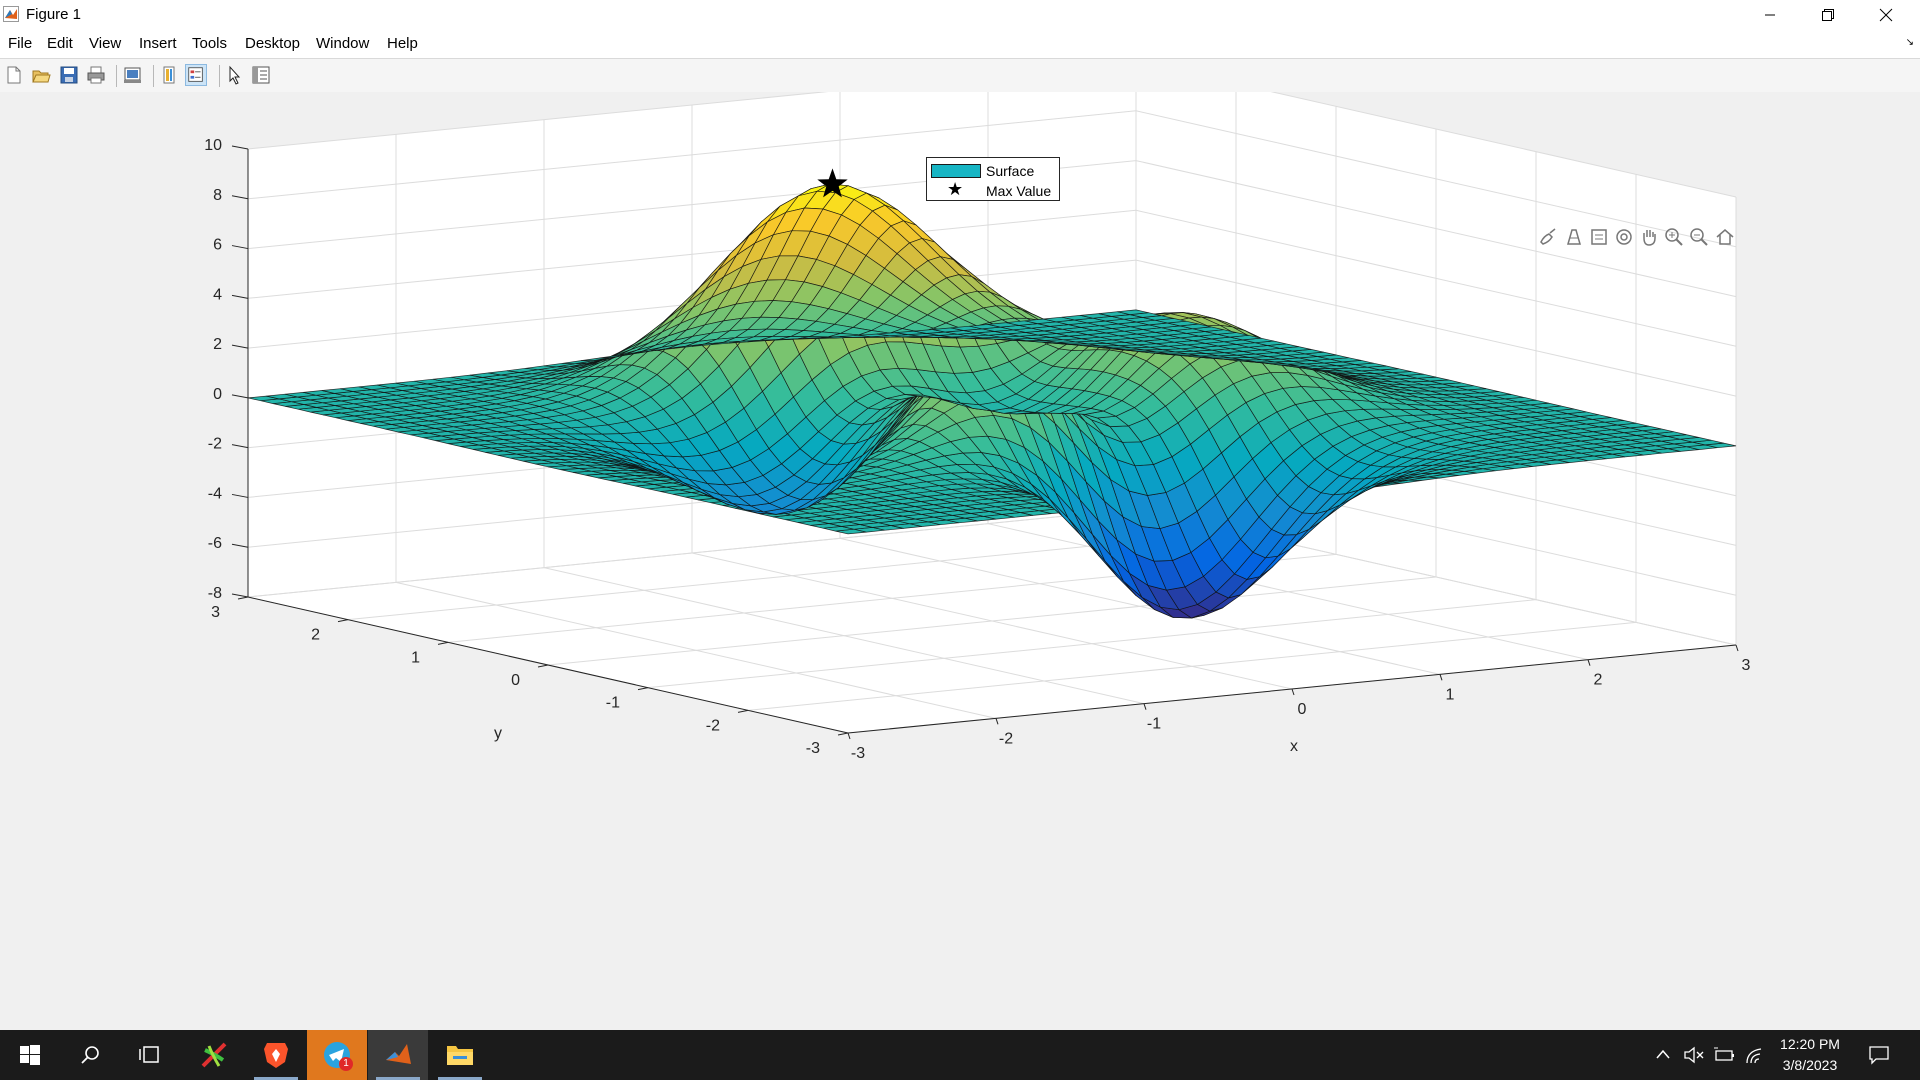  Describe the element at coordinates (342, 43) in the screenshot. I see `menu-window: Window` at that location.